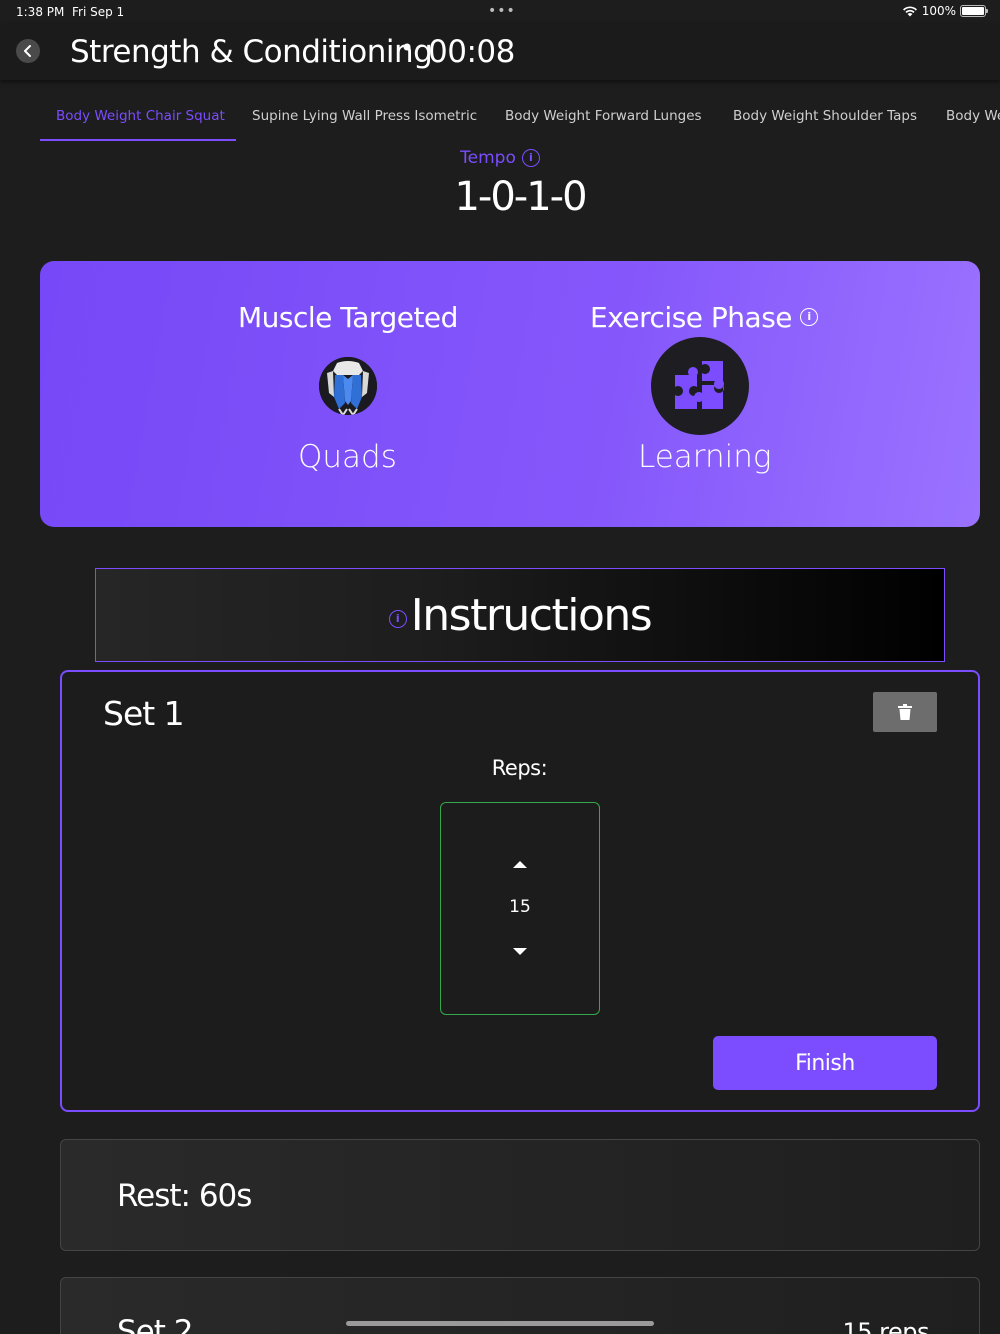  I want to click on finish-button: Finish, so click(825, 1063).